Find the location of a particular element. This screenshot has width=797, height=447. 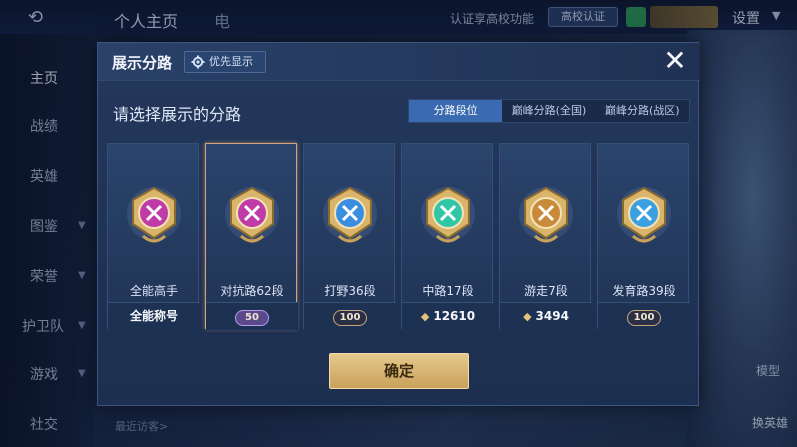

tab-lane-rank: 分路段位 is located at coordinates (456, 111).